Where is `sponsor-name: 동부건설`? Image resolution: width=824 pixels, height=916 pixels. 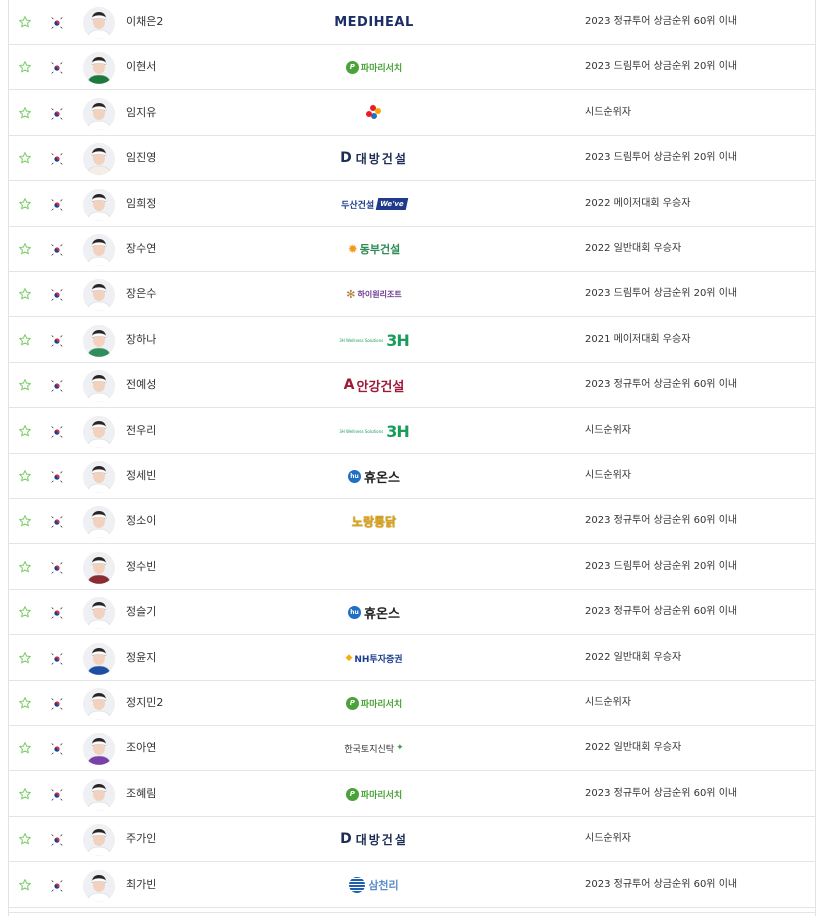
sponsor-name: 동부건설 is located at coordinates (380, 249).